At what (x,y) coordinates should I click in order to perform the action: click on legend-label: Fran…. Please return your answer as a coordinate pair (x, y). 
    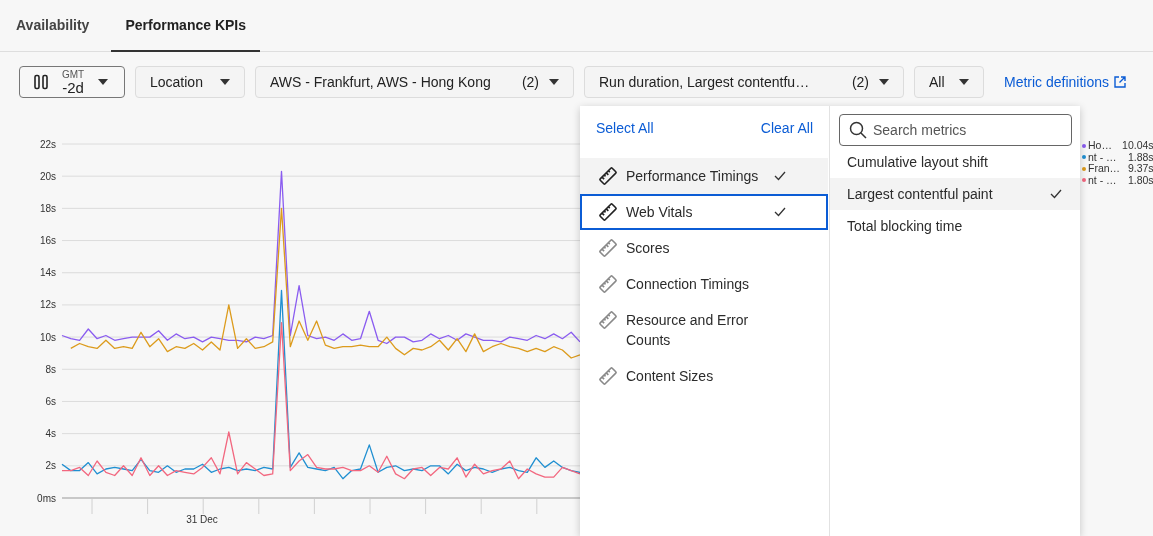
    Looking at the image, I should click on (1104, 169).